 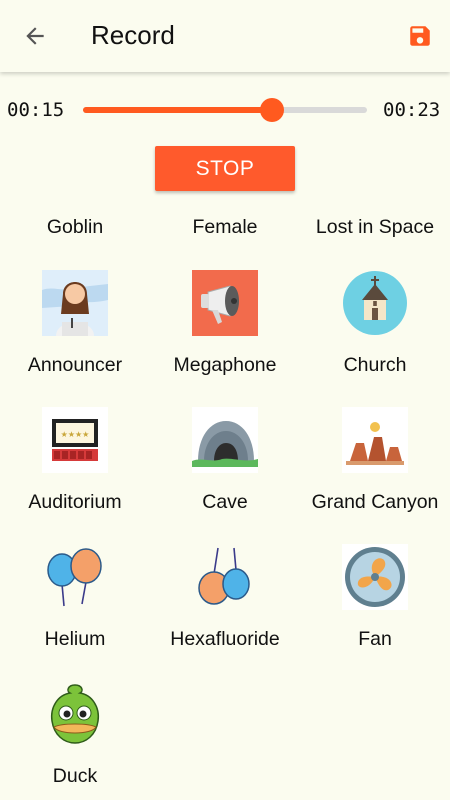 I want to click on effect-helium: Helium, so click(x=75, y=600).